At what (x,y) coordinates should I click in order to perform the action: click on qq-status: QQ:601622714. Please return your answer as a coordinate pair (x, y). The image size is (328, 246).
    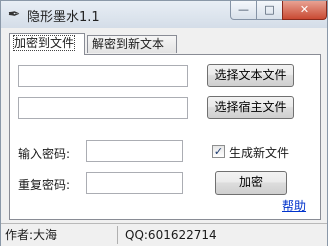
    Looking at the image, I should click on (171, 235).